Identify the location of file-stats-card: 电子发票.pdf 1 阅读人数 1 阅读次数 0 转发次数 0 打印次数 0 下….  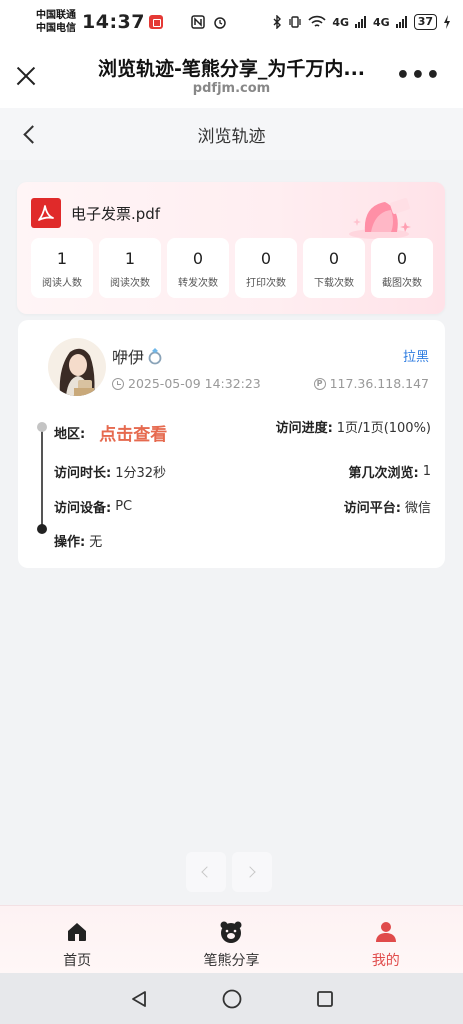
(231, 248).